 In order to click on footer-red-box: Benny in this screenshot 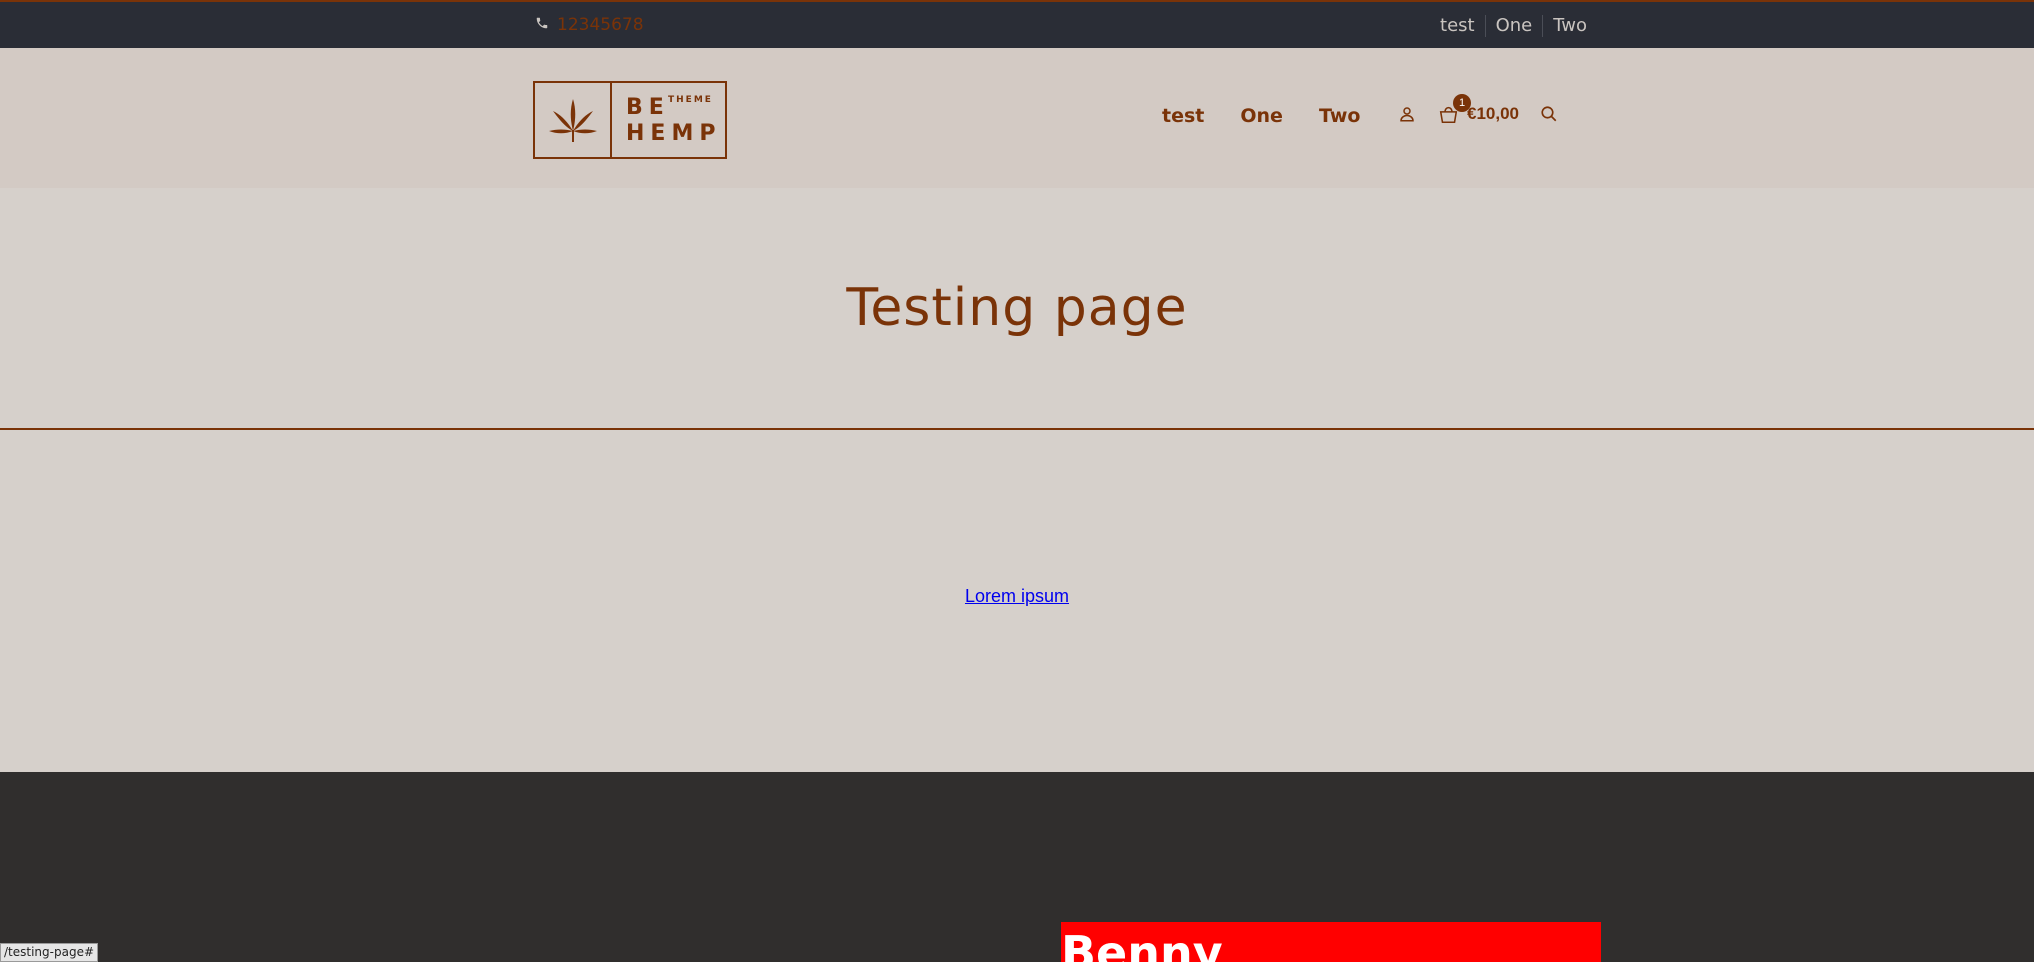, I will do `click(1331, 942)`.